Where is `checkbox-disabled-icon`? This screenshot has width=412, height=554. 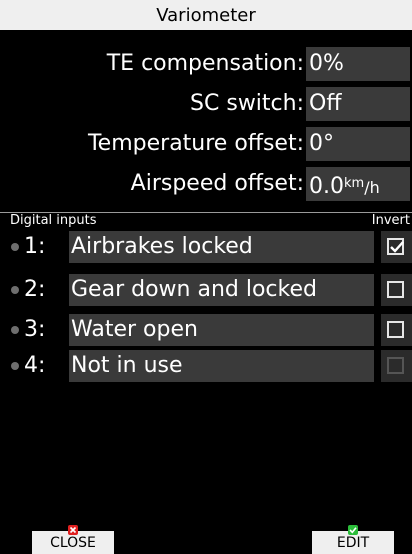 checkbox-disabled-icon is located at coordinates (395, 365).